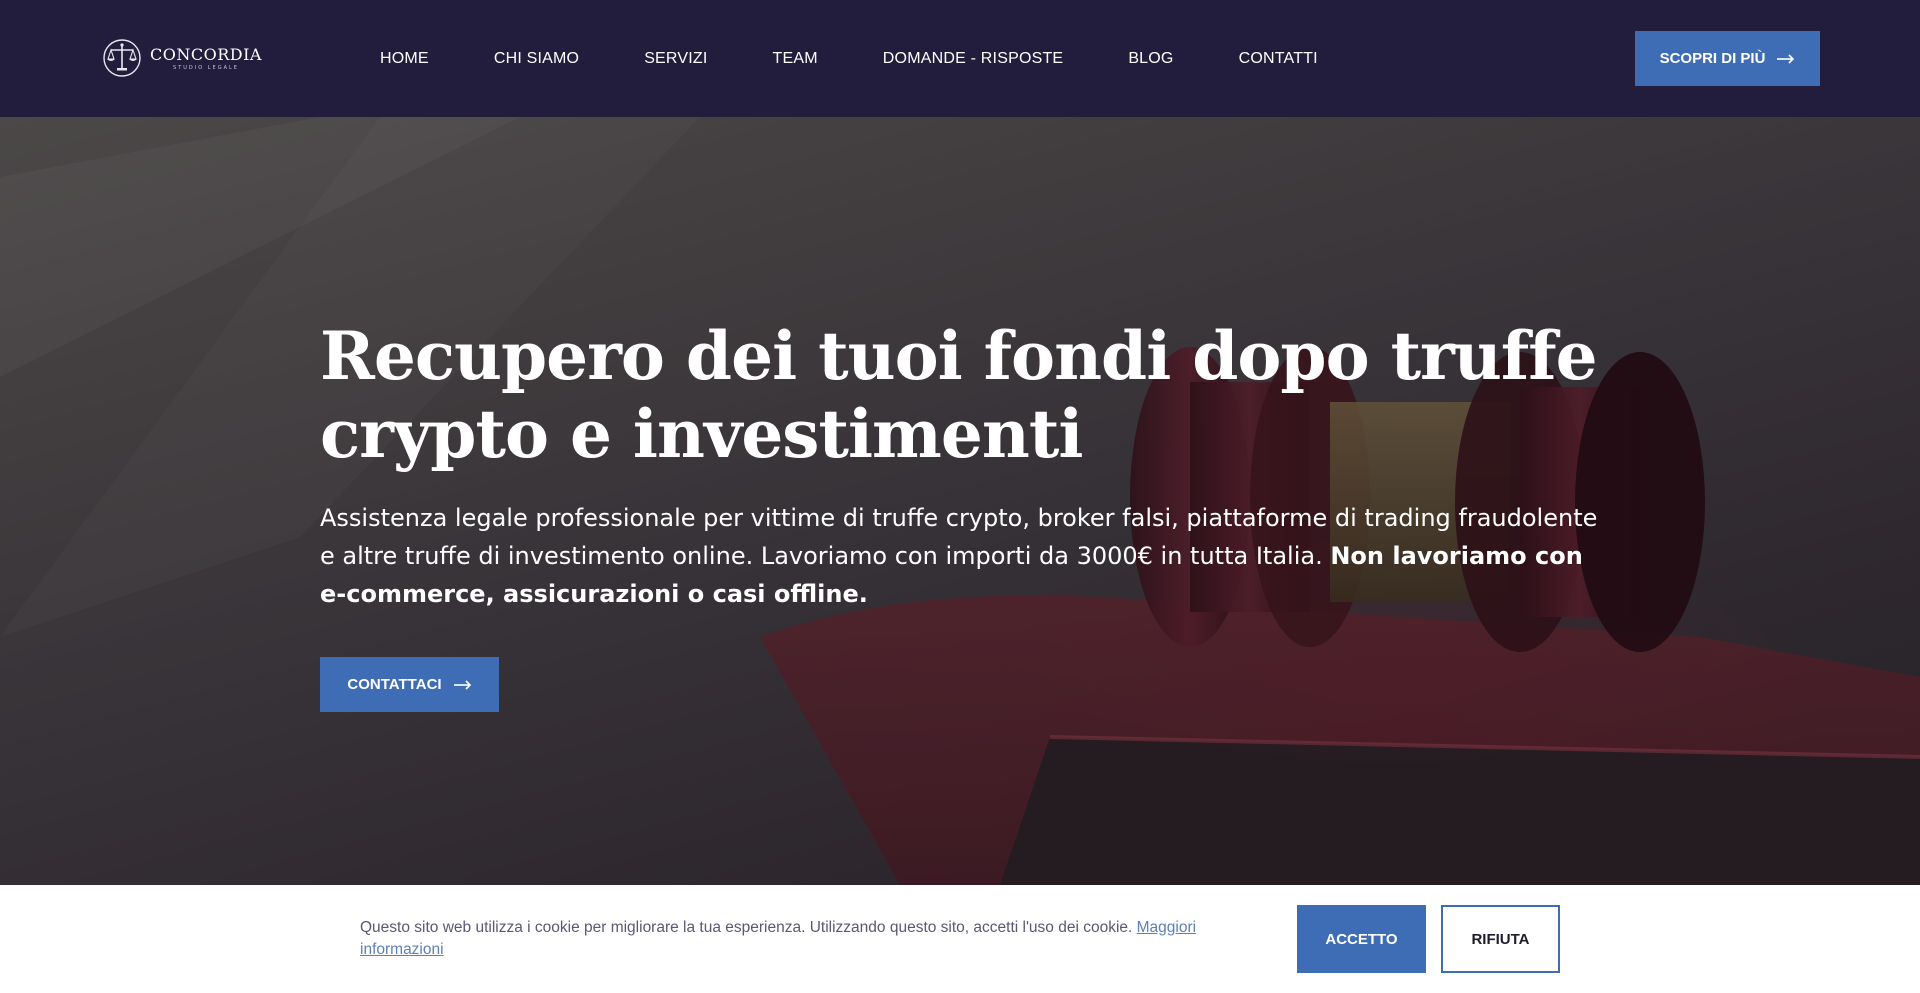 The height and width of the screenshot is (993, 1920). Describe the element at coordinates (795, 59) in the screenshot. I see `nav-item-team: TEAM` at that location.